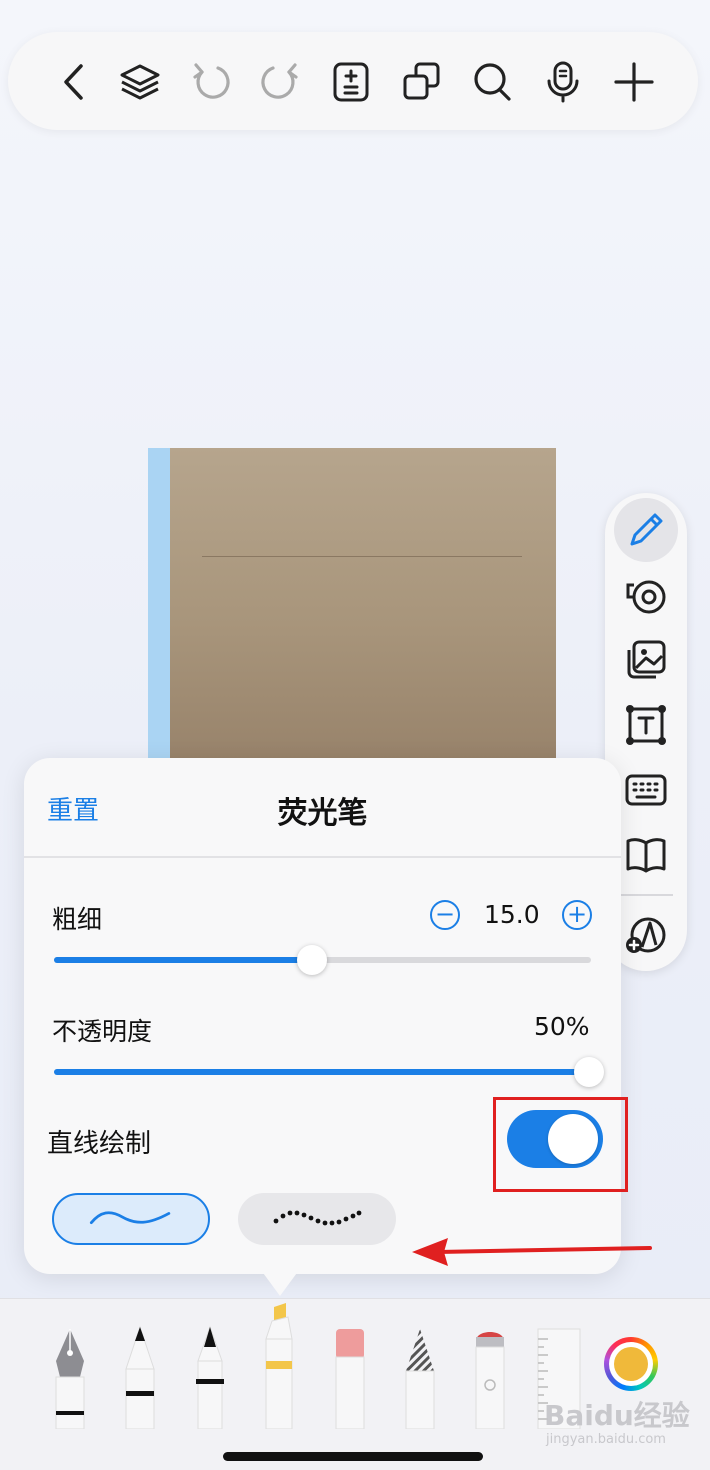  Describe the element at coordinates (159, 608) in the screenshot. I see `notebook-spine` at that location.